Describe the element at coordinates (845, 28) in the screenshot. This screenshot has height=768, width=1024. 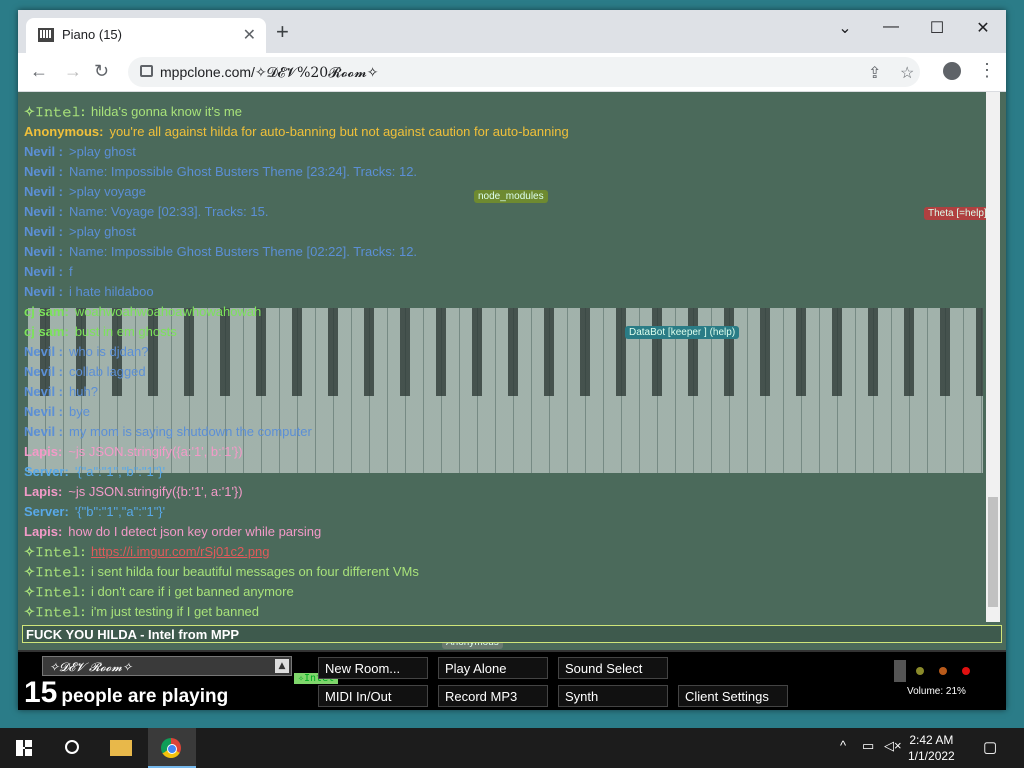
I see `tab-search-icon: ⌄` at that location.